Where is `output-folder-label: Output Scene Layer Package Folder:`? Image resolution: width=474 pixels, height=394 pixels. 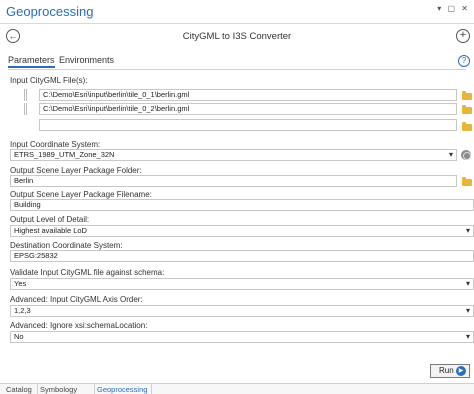
output-folder-label: Output Scene Layer Package Folder: is located at coordinates (76, 170).